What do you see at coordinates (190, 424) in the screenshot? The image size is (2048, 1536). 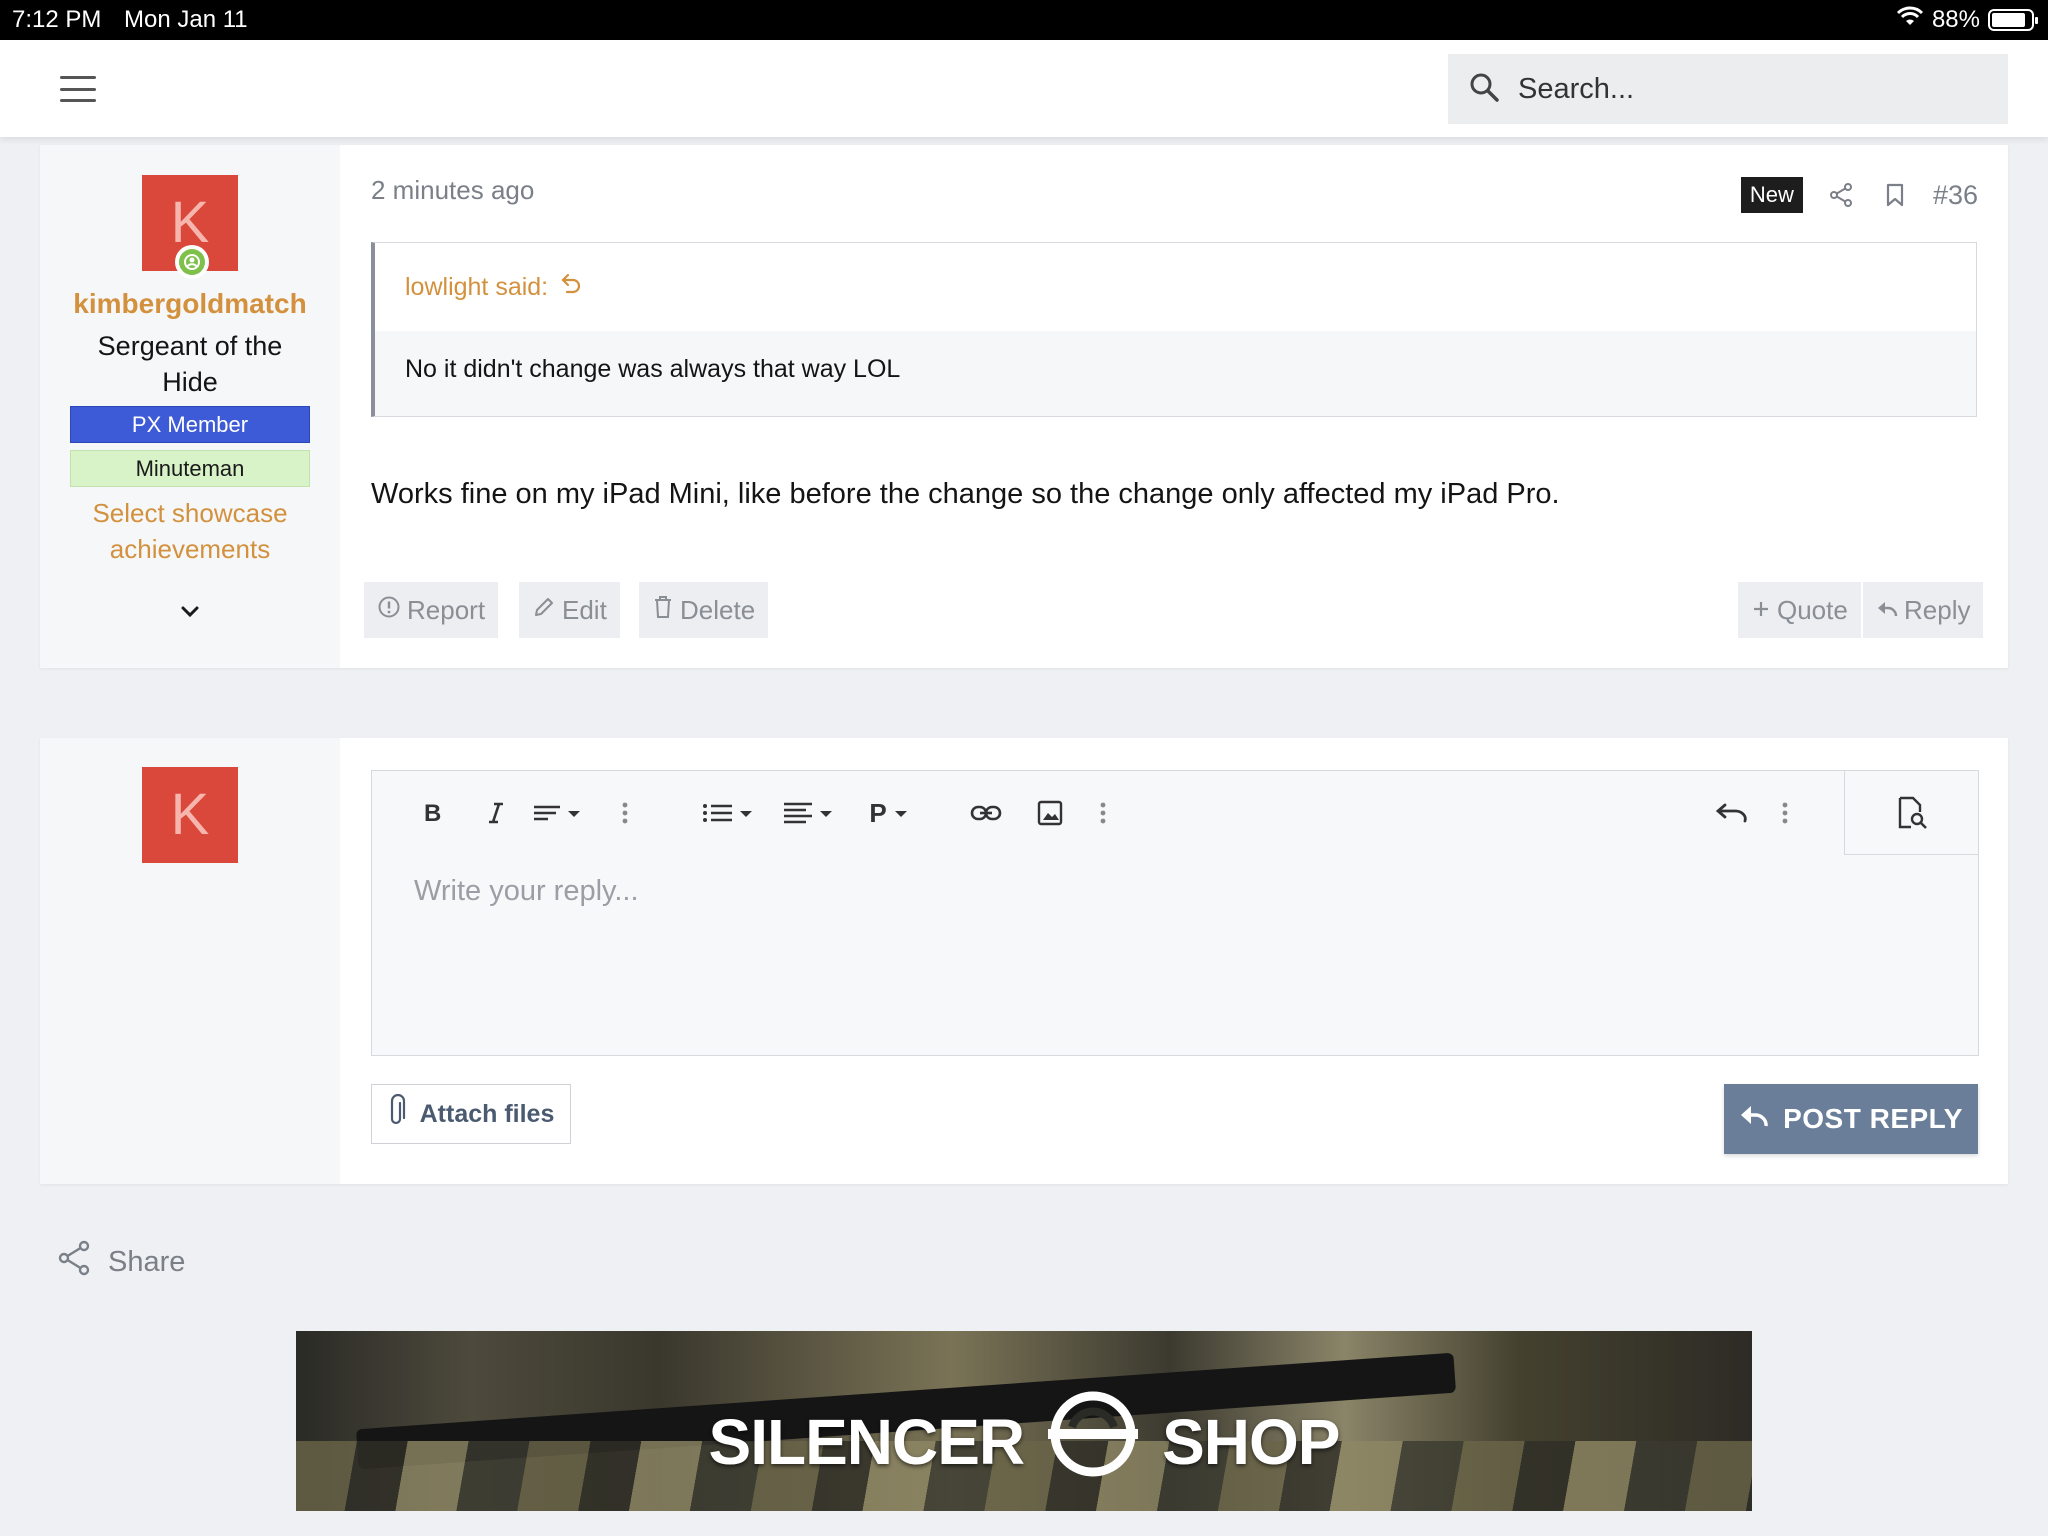 I see `px-member-banner: PX Member` at bounding box center [190, 424].